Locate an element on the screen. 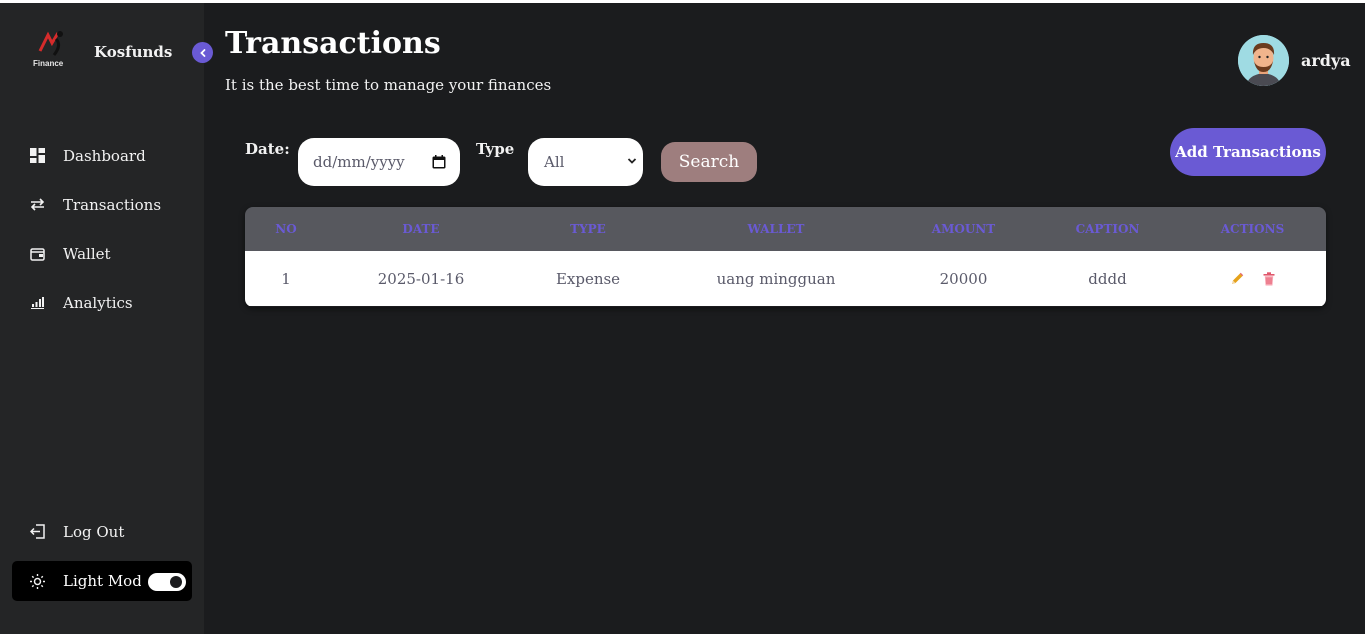  sidebar-item-analytics: Analytics is located at coordinates (102, 302).